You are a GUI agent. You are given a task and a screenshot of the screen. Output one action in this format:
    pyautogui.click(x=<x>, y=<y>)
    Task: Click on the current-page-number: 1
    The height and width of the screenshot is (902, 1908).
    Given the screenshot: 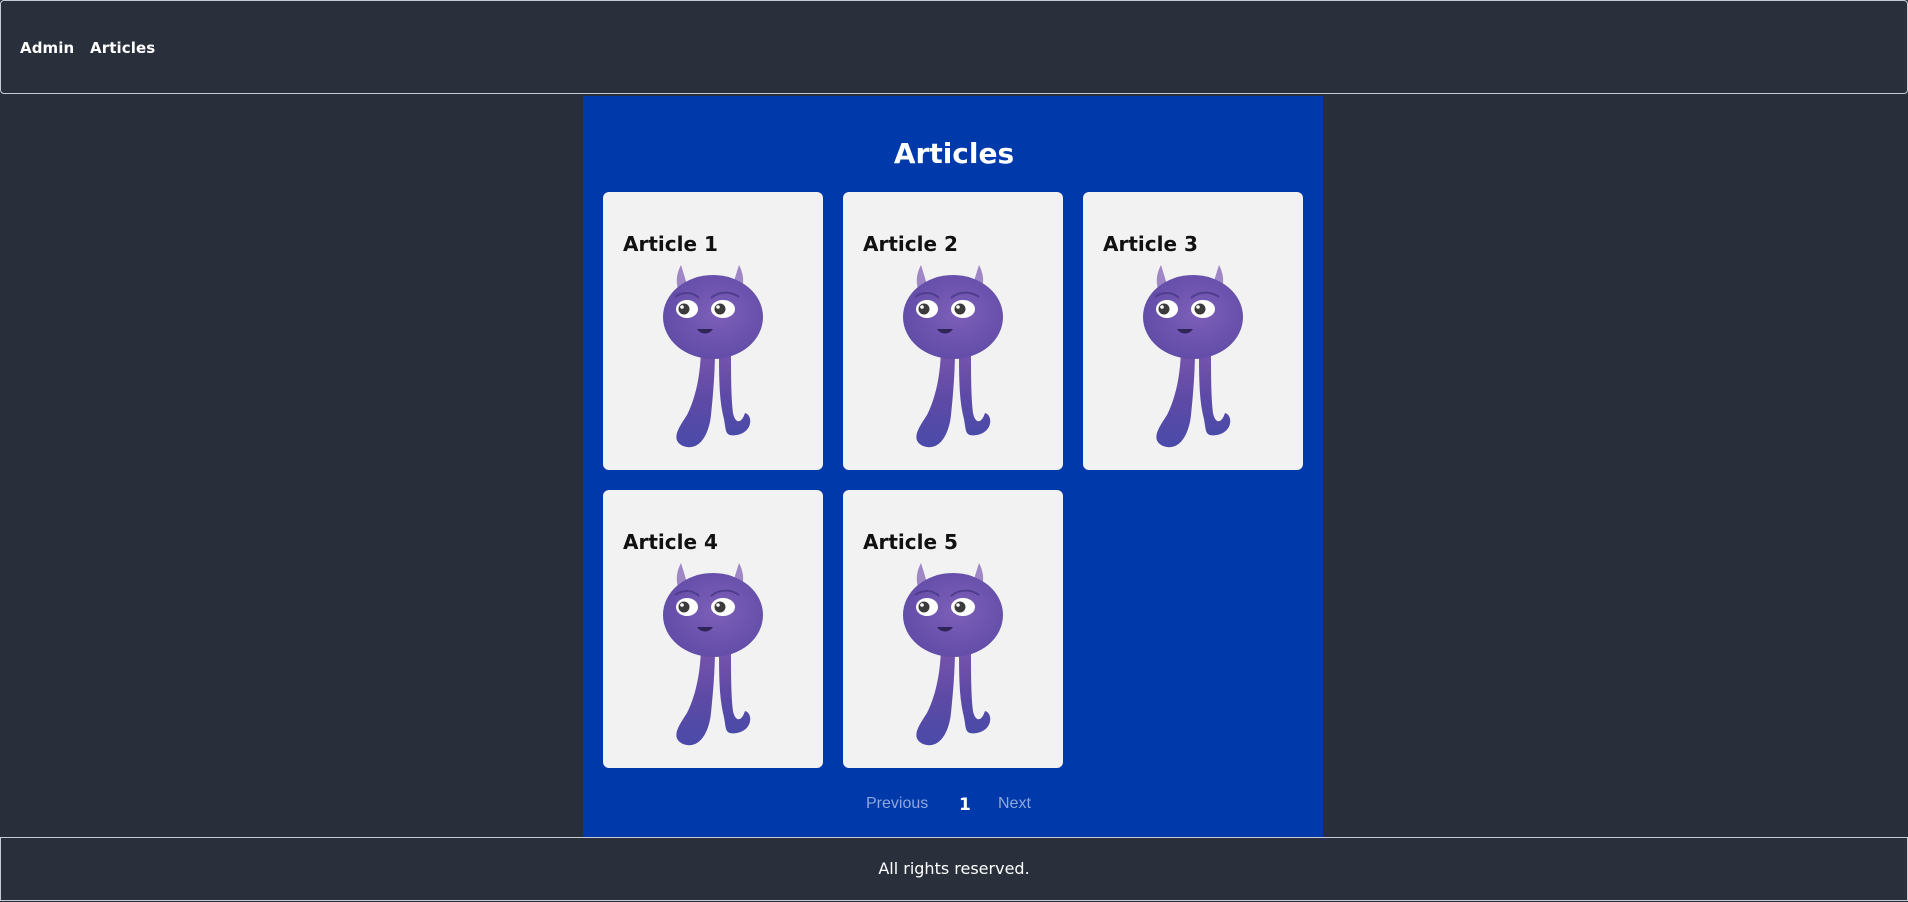 What is the action you would take?
    pyautogui.click(x=965, y=805)
    